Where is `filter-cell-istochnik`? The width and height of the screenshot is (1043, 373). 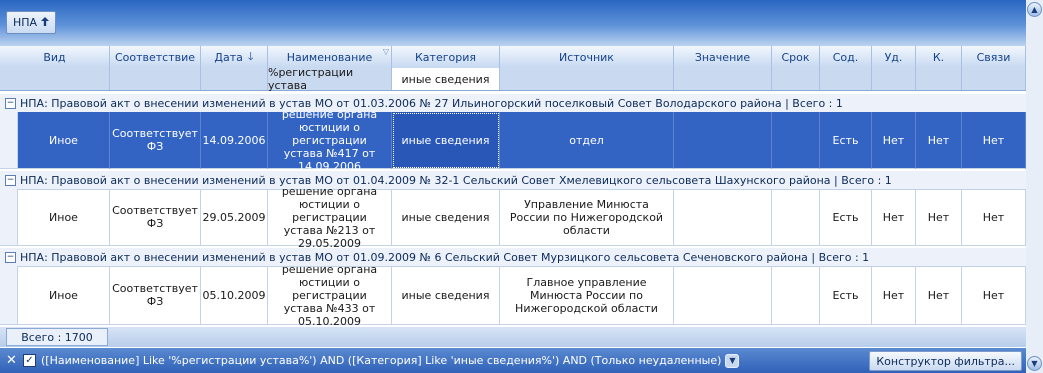
filter-cell-istochnik is located at coordinates (587, 79).